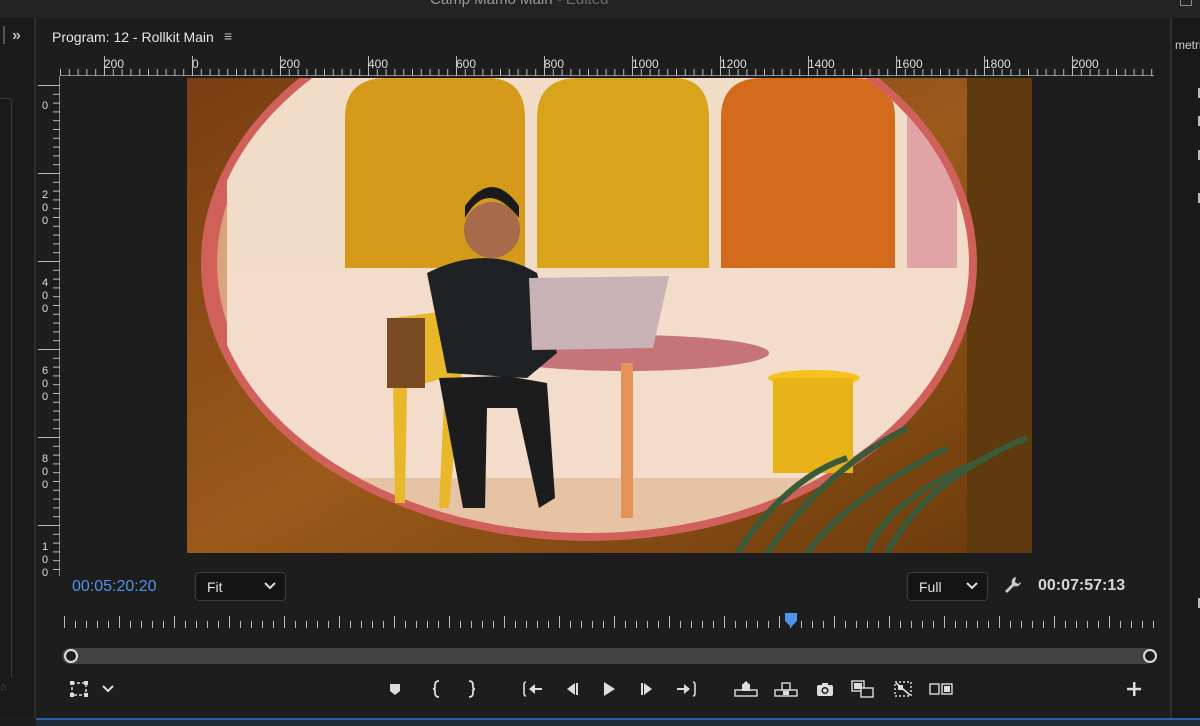 The height and width of the screenshot is (726, 1200). I want to click on h-ruler-label: 0, so click(195, 64).